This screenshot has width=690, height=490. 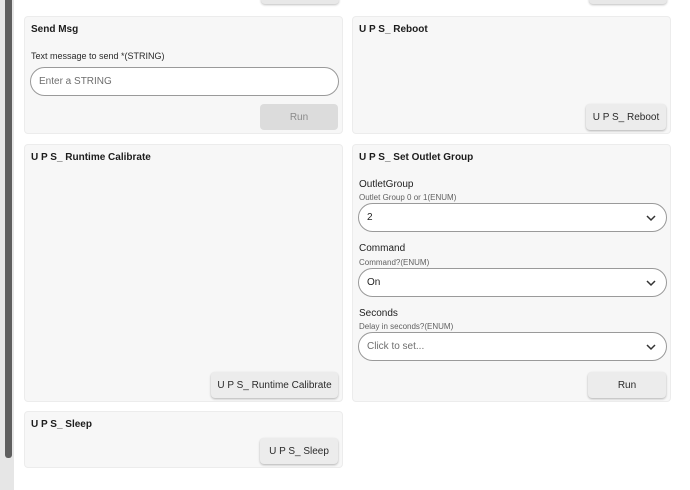 What do you see at coordinates (98, 56) in the screenshot?
I see `text-message-label: Text message to send *(STRING)` at bounding box center [98, 56].